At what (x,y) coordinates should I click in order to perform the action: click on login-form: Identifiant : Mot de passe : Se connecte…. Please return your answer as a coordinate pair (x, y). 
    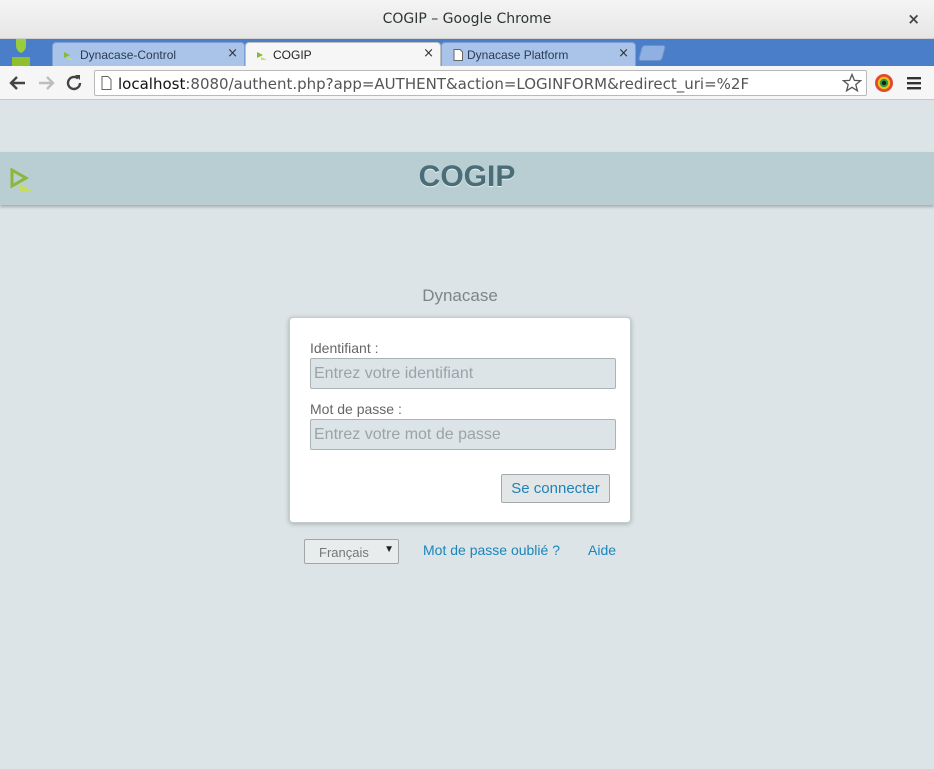
    Looking at the image, I should click on (460, 420).